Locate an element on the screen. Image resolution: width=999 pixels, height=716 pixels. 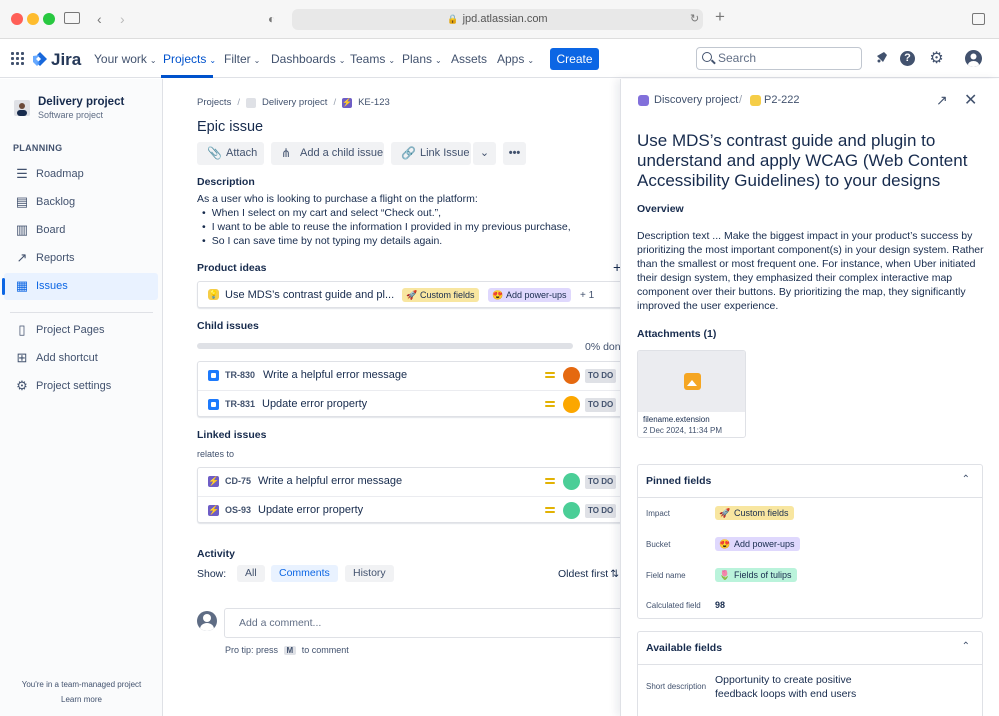
panel-project-link: Discovery project is located at coordinates (696, 100).